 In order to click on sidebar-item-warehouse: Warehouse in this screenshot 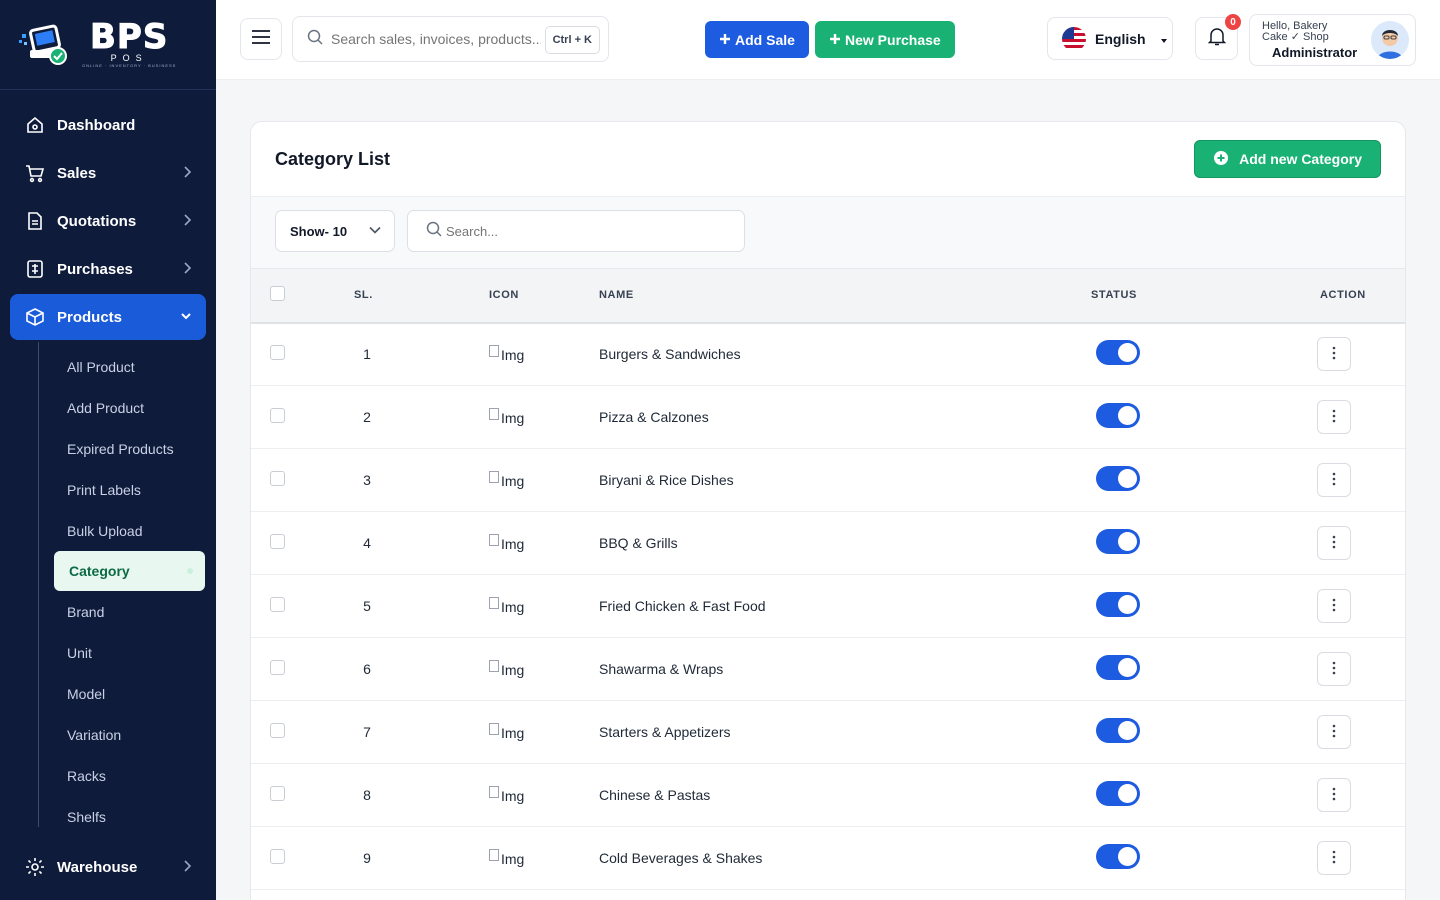, I will do `click(108, 867)`.